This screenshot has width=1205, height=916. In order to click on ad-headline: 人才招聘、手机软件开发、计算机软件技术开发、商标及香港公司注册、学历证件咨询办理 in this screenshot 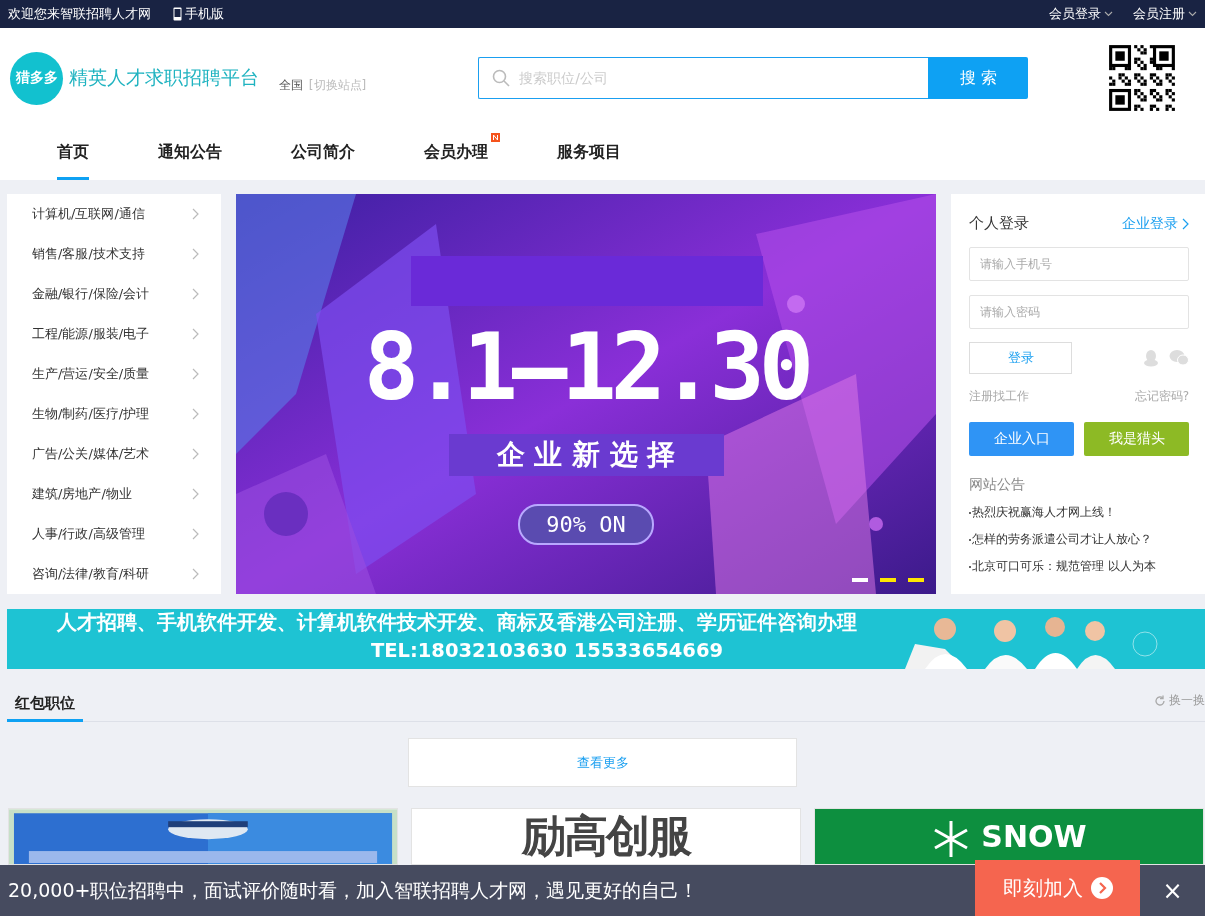, I will do `click(457, 623)`.